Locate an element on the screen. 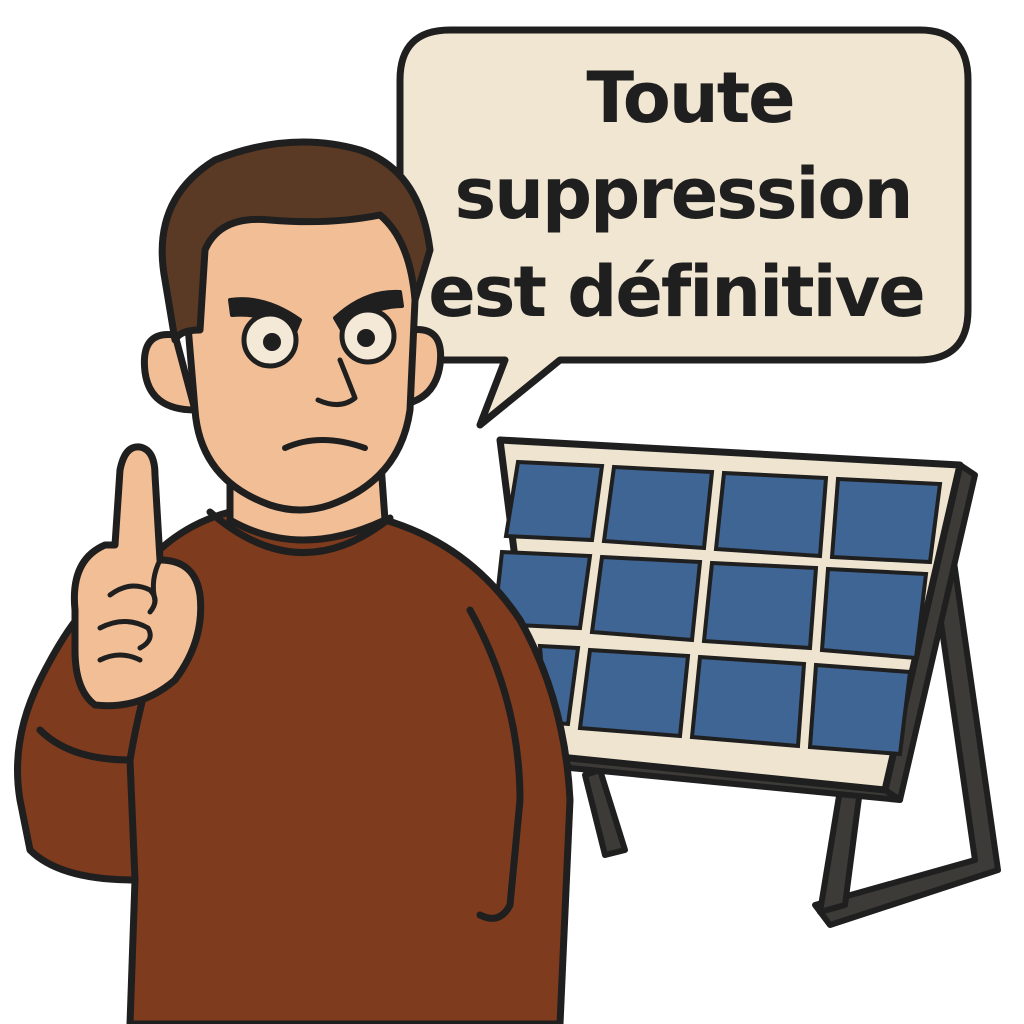 Image resolution: width=1024 pixels, height=1024 pixels. pointing-hand is located at coordinates (137, 576).